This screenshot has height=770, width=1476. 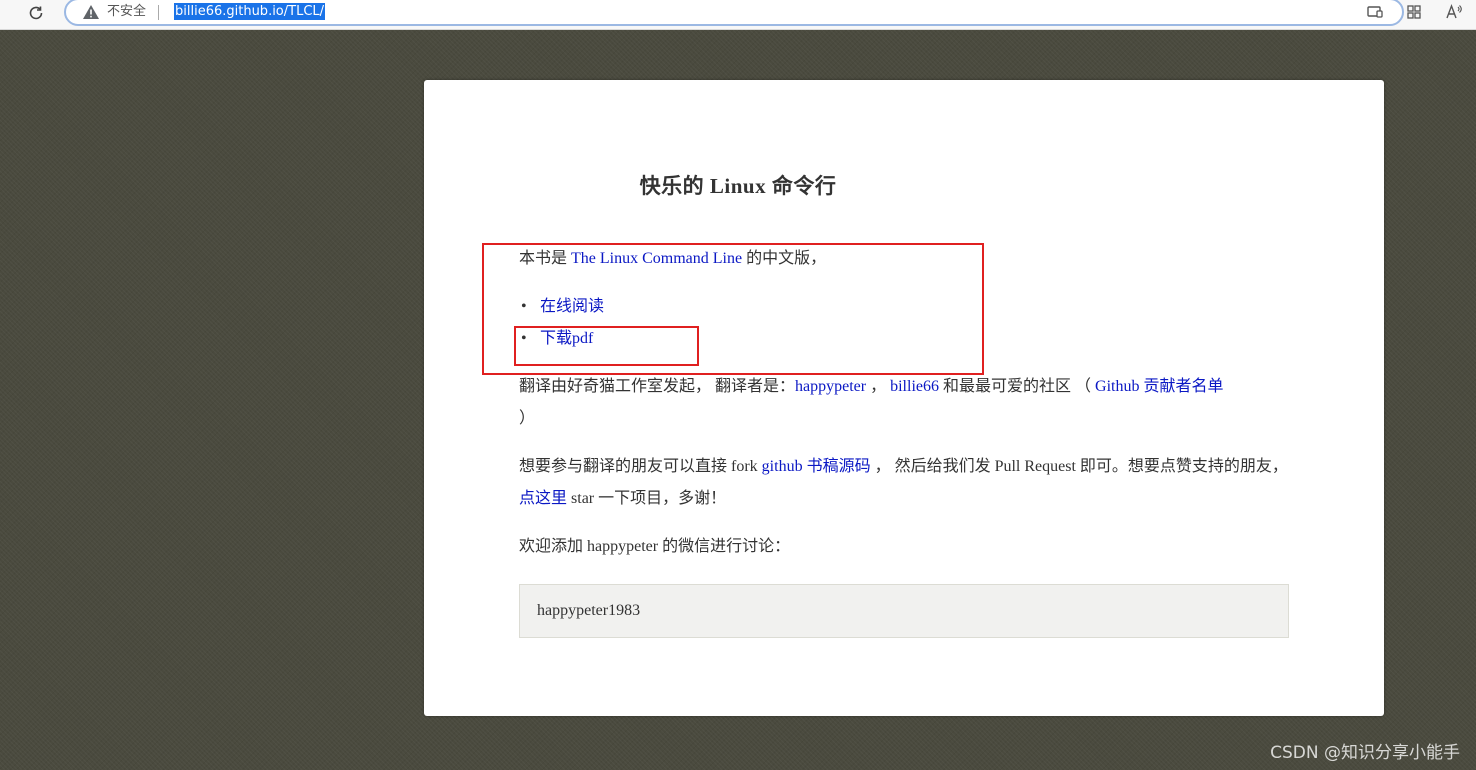 What do you see at coordinates (816, 466) in the screenshot?
I see `source-link: github 书稿源码` at bounding box center [816, 466].